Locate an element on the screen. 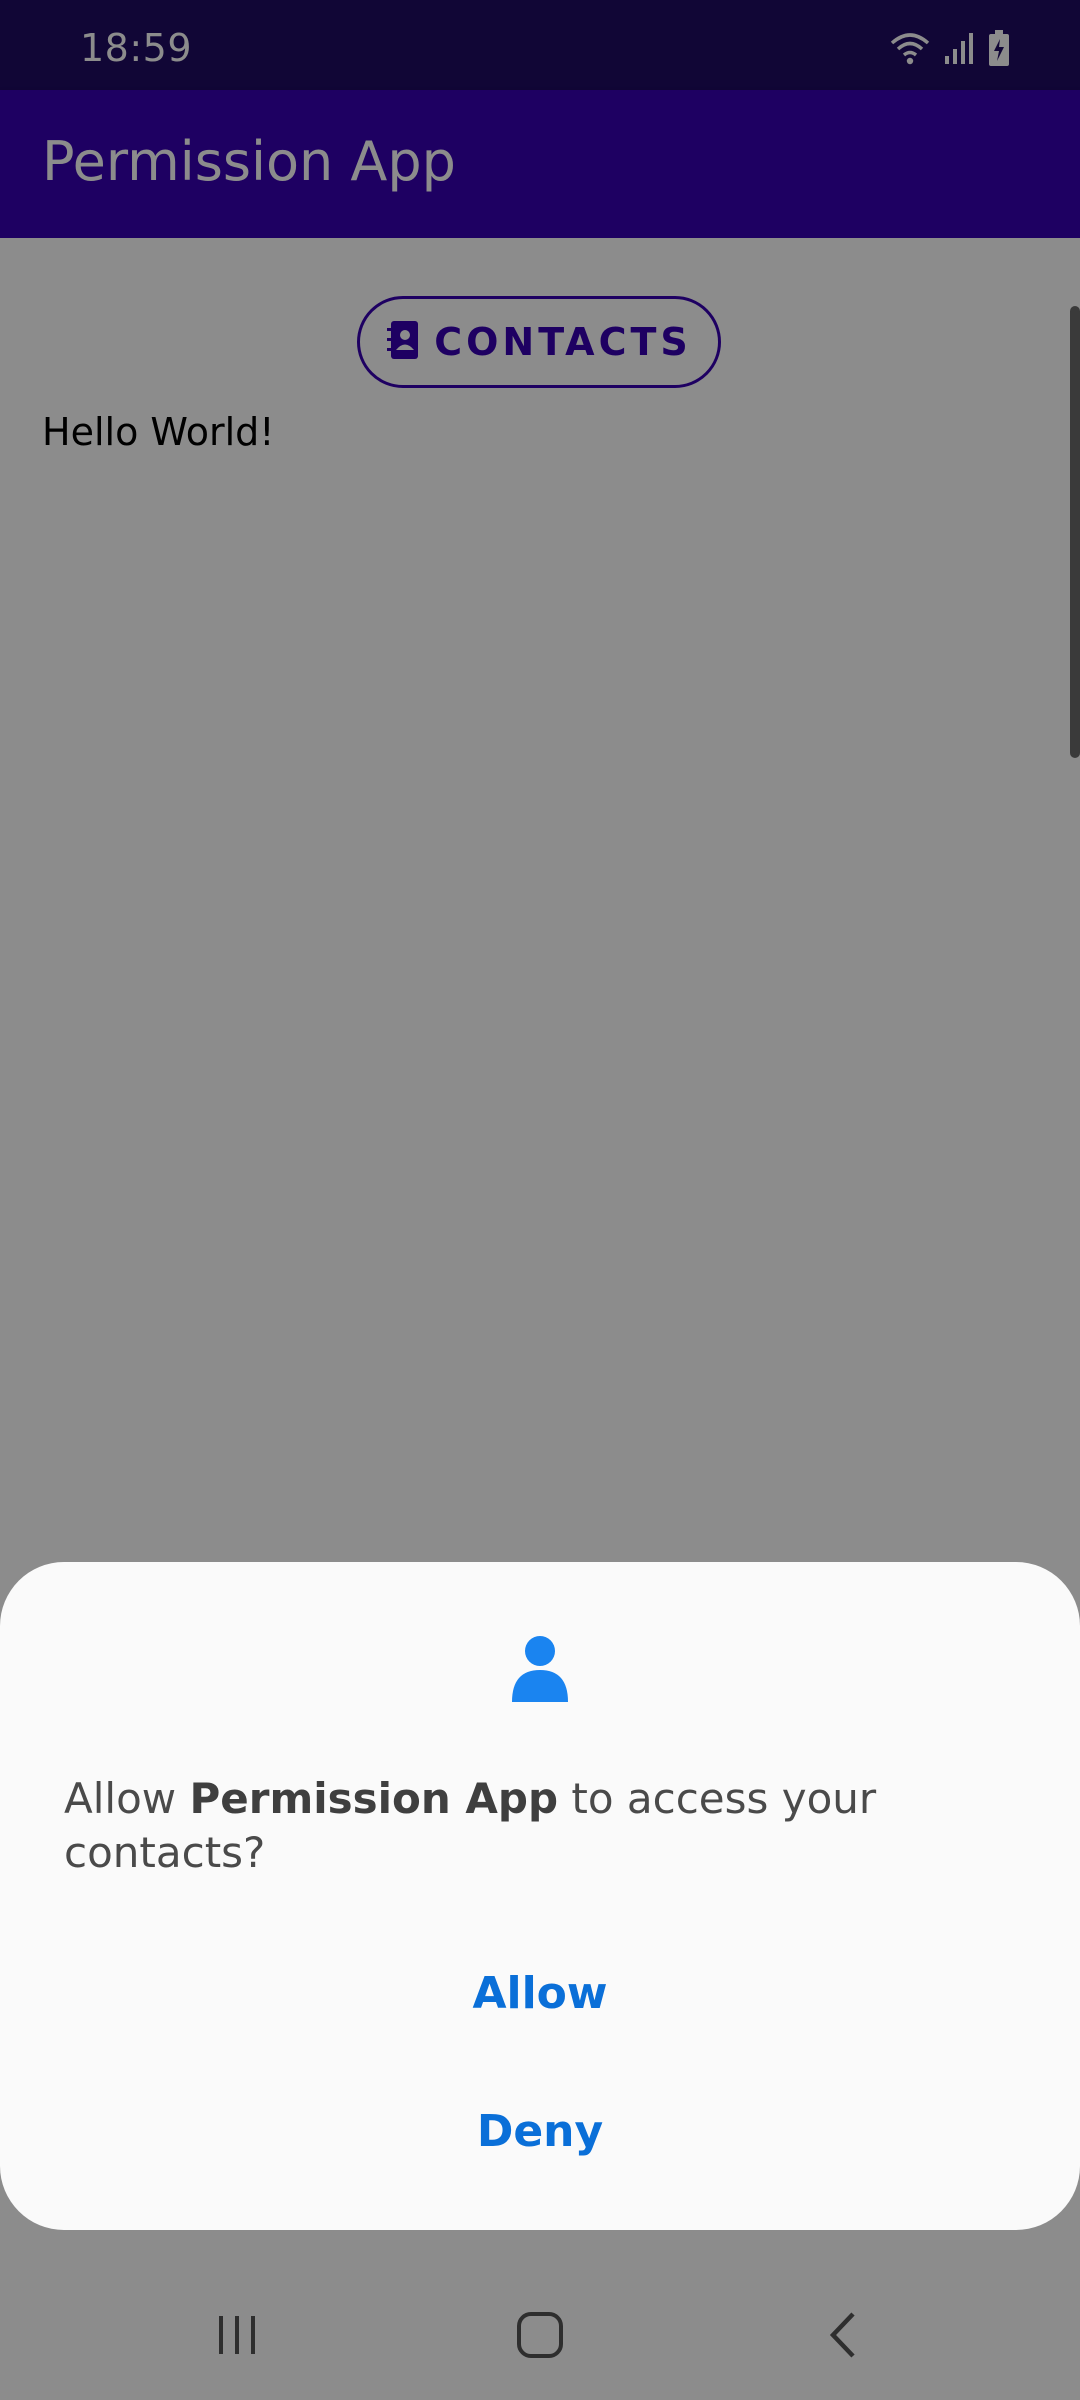 Image resolution: width=1080 pixels, height=2400 pixels. dialog-message-prefix: Allow is located at coordinates (127, 1798).